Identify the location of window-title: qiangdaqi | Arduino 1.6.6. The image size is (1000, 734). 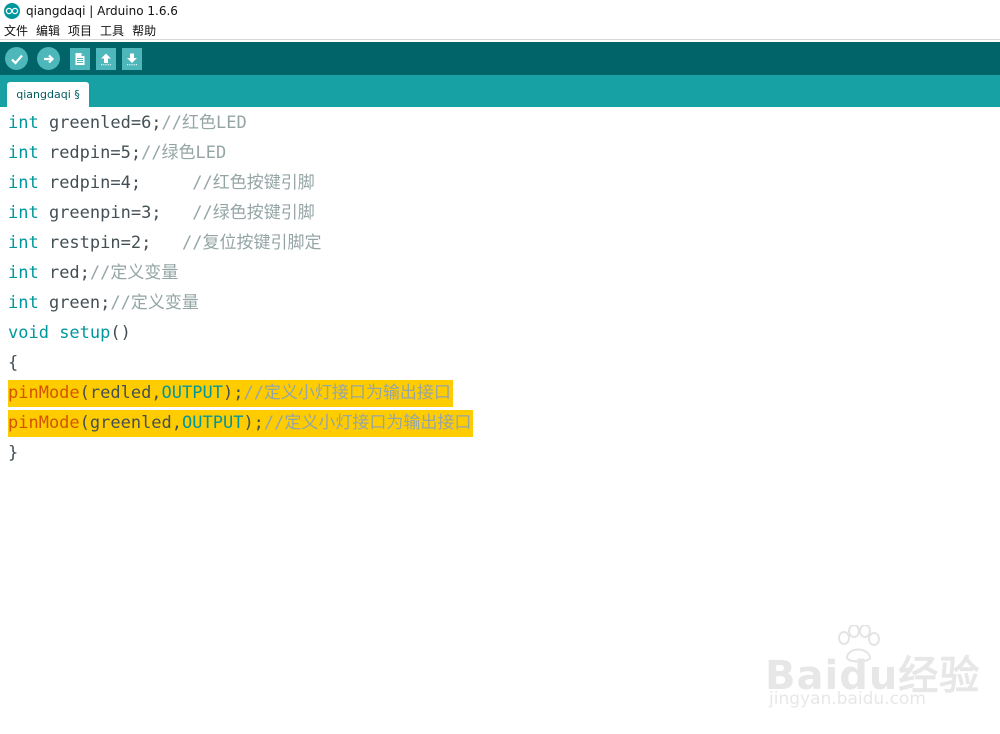
(102, 11).